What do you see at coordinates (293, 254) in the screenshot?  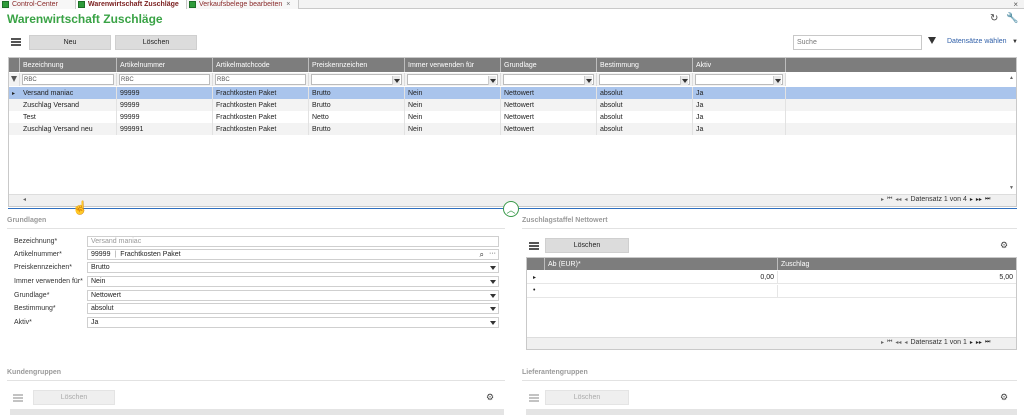 I see `artikelnummer-field: 99999 | Frachtkosten Paket ⌕ ···` at bounding box center [293, 254].